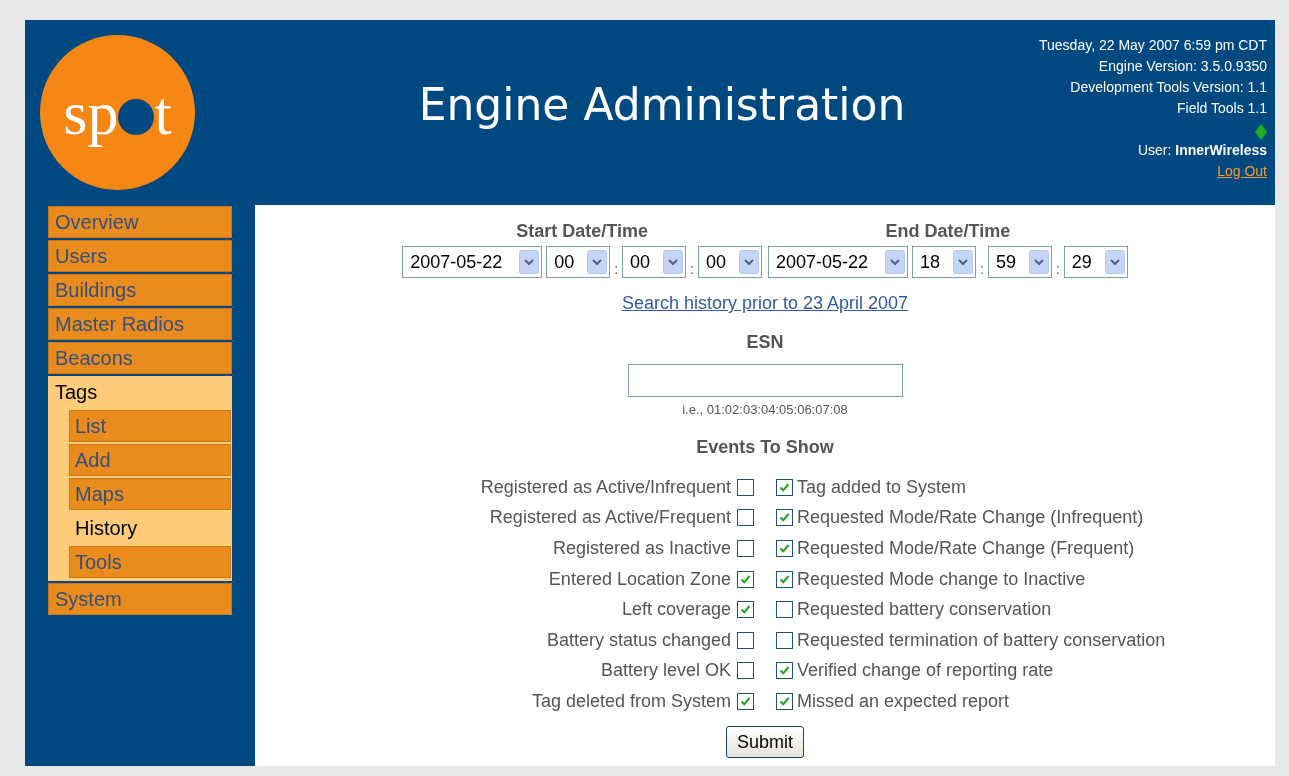 This screenshot has width=1289, height=776. I want to click on logo: sp t, so click(117, 112).